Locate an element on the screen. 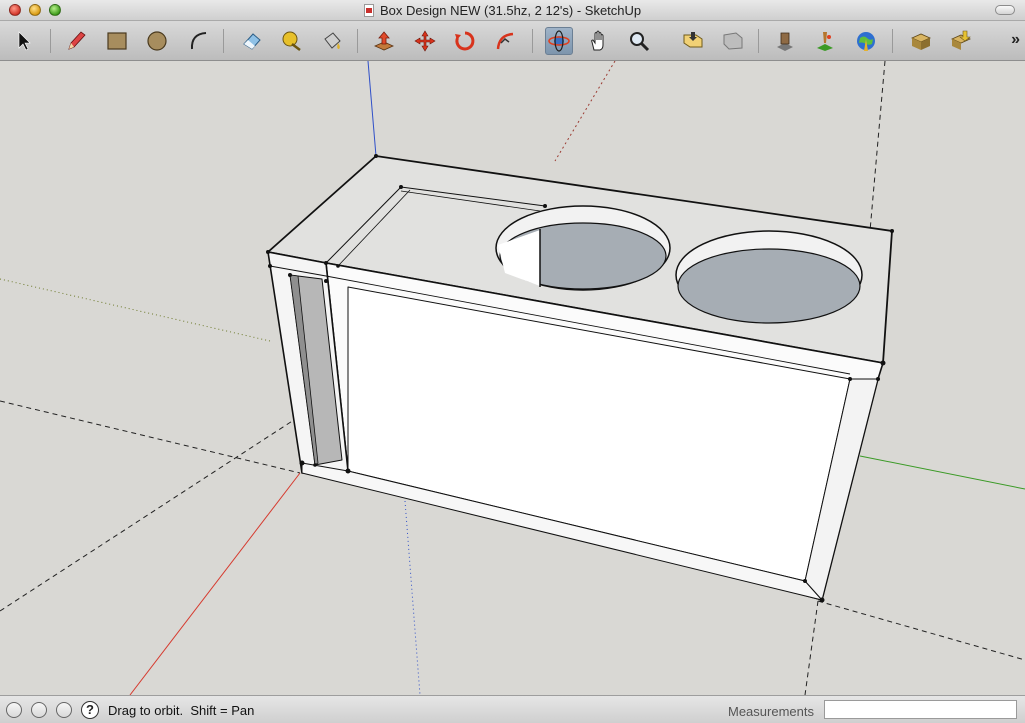  credits-icon is located at coordinates (39, 710).